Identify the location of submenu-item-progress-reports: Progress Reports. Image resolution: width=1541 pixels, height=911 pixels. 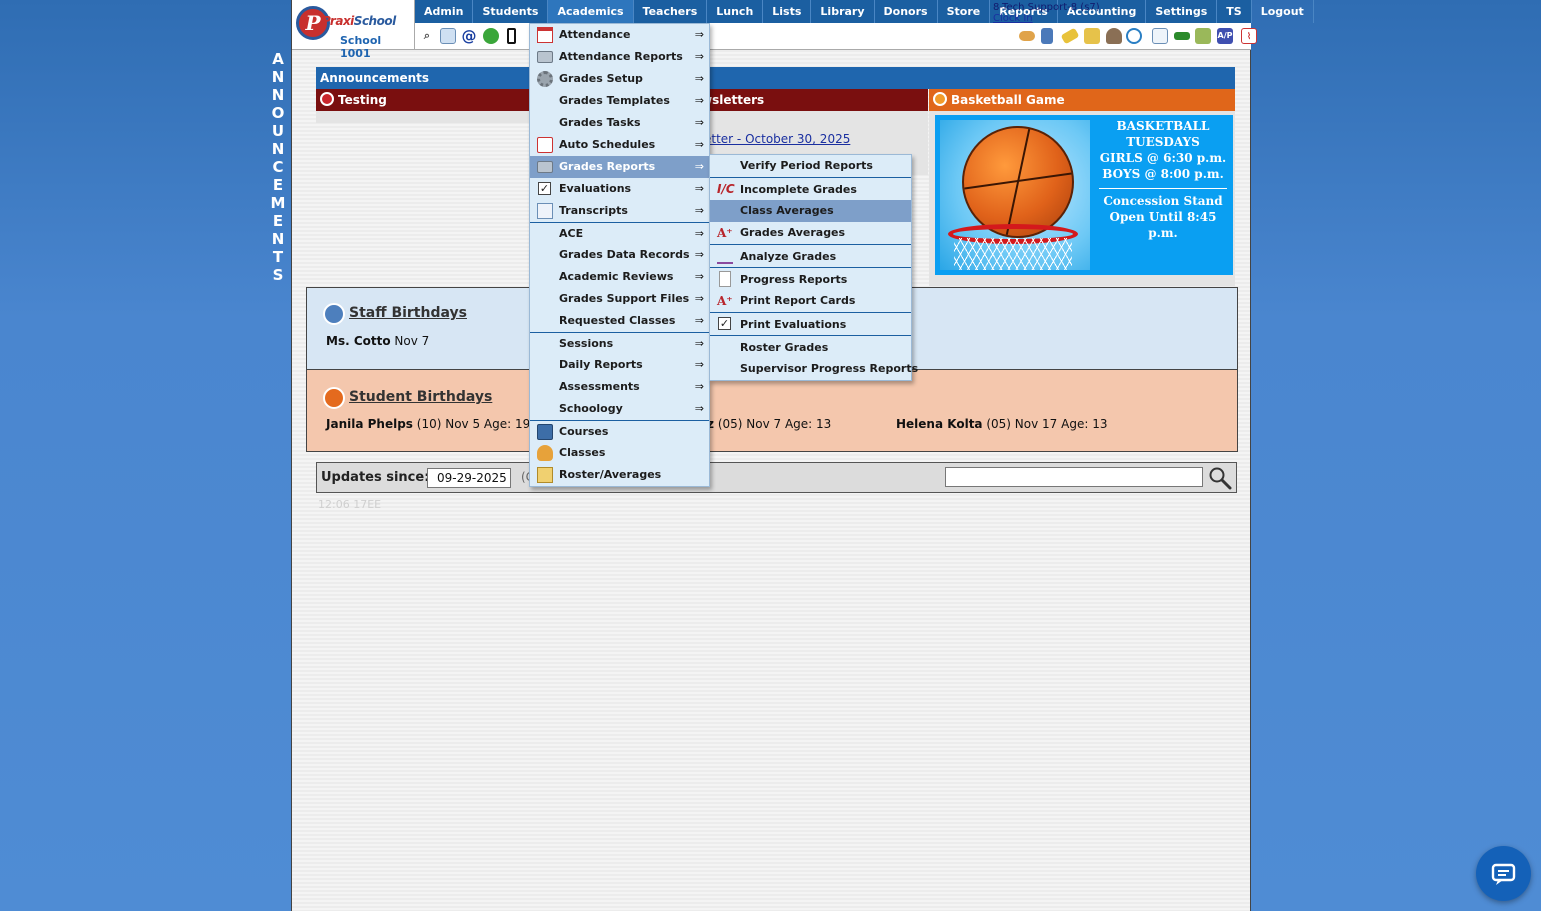
(810, 278).